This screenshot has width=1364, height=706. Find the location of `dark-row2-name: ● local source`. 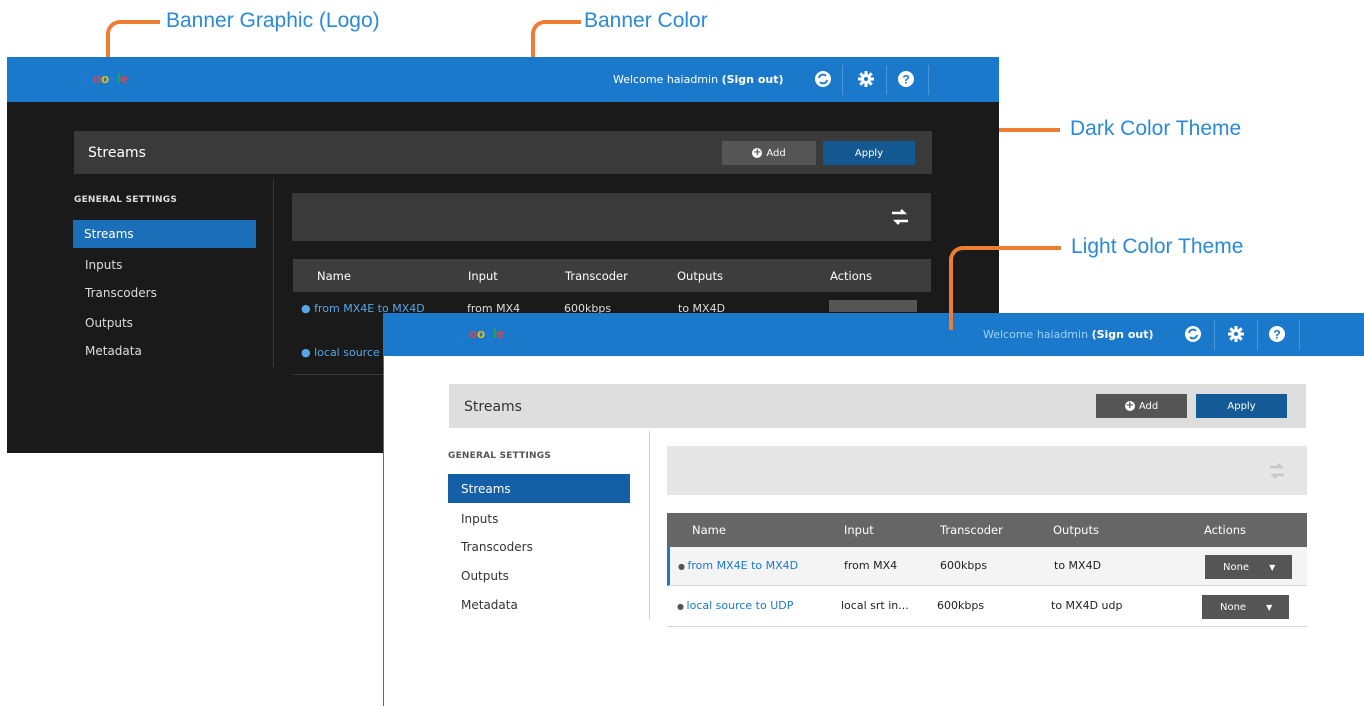

dark-row2-name: ● local source is located at coordinates (340, 352).